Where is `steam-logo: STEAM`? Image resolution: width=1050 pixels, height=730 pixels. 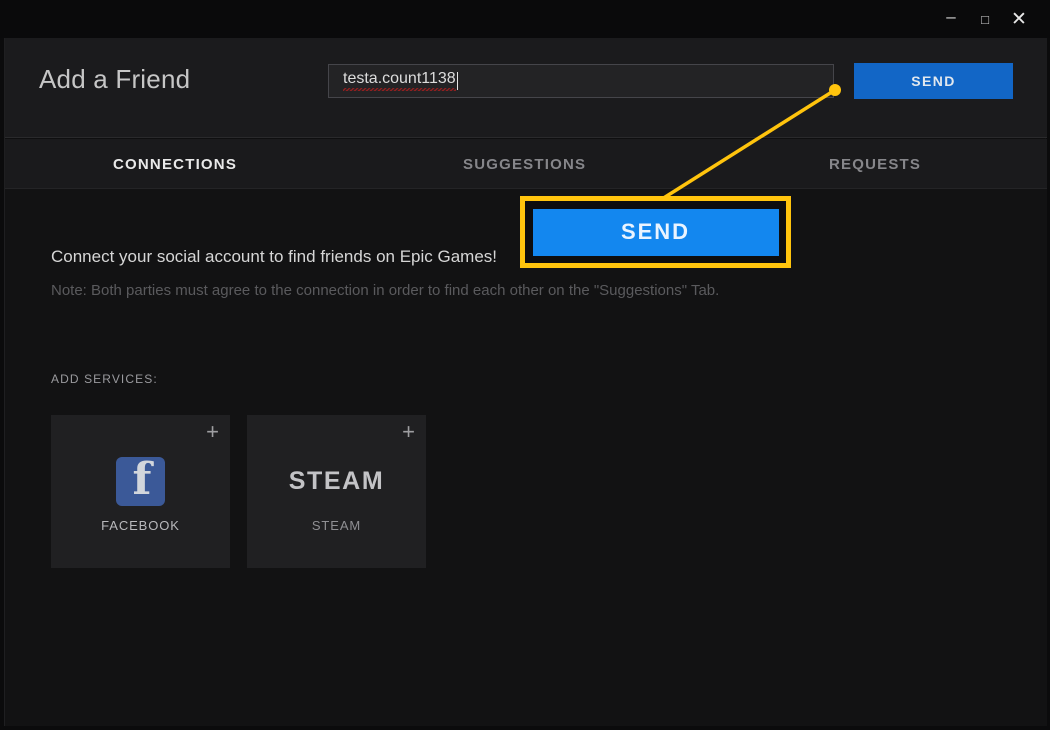
steam-logo: STEAM is located at coordinates (336, 481).